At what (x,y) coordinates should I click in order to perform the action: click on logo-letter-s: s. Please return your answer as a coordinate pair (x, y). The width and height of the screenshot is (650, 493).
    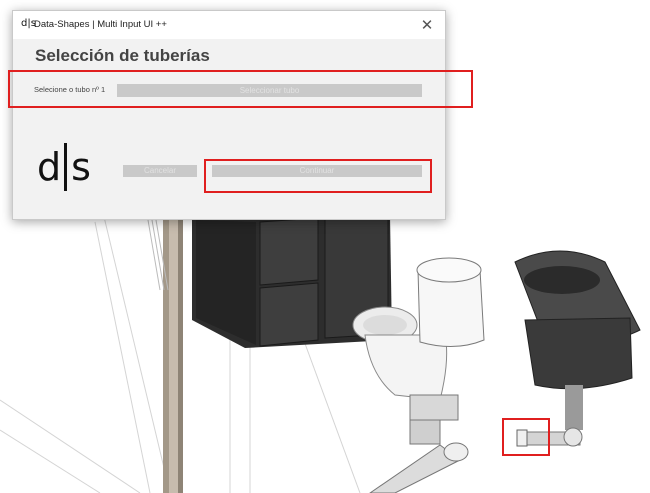
    Looking at the image, I should click on (81, 167).